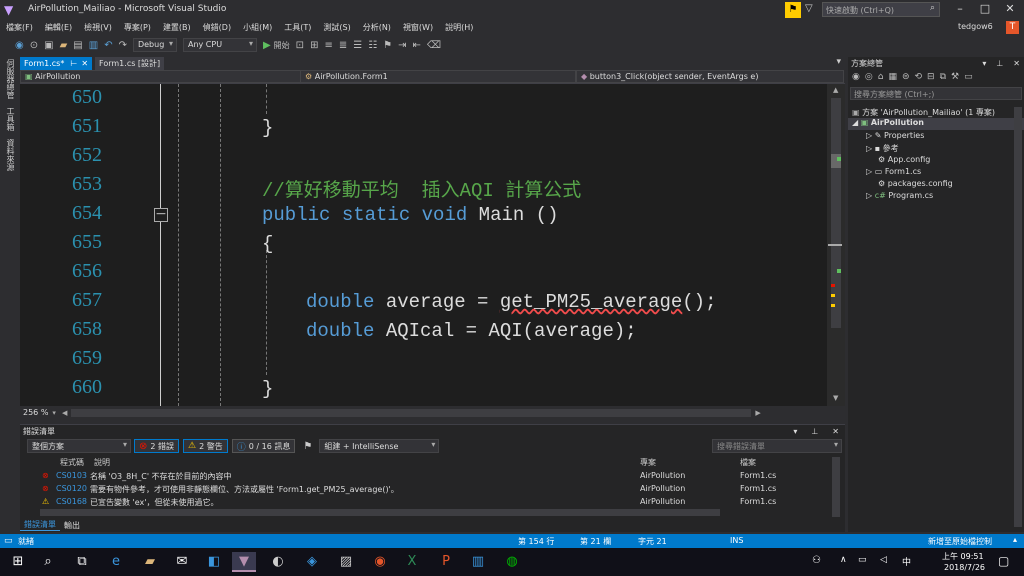  What do you see at coordinates (219, 45) in the screenshot?
I see `platform-select: Any CPU` at bounding box center [219, 45].